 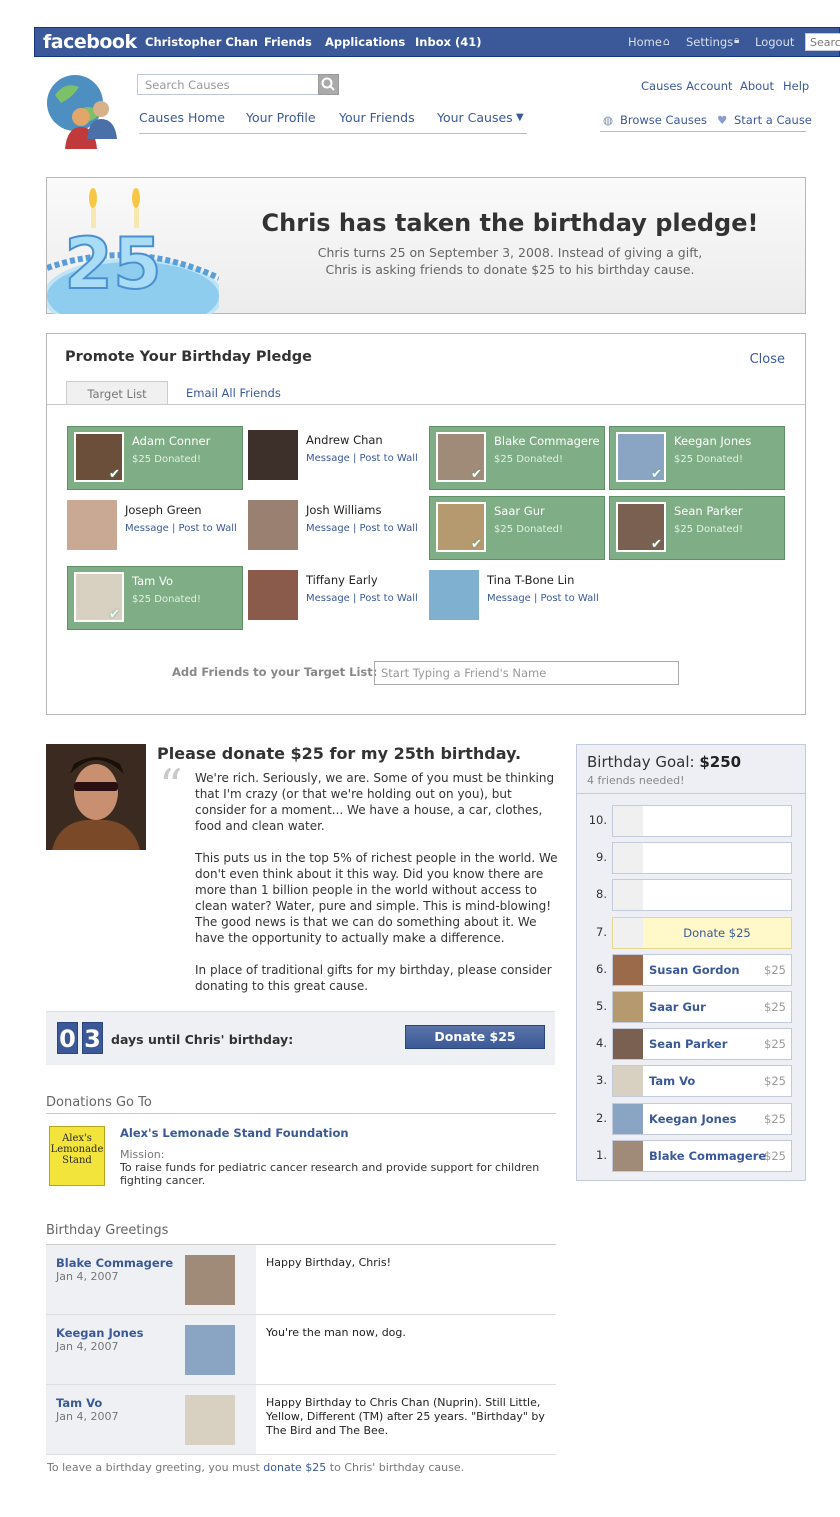 What do you see at coordinates (775, 1081) in the screenshot?
I see `donor-amount: $25` at bounding box center [775, 1081].